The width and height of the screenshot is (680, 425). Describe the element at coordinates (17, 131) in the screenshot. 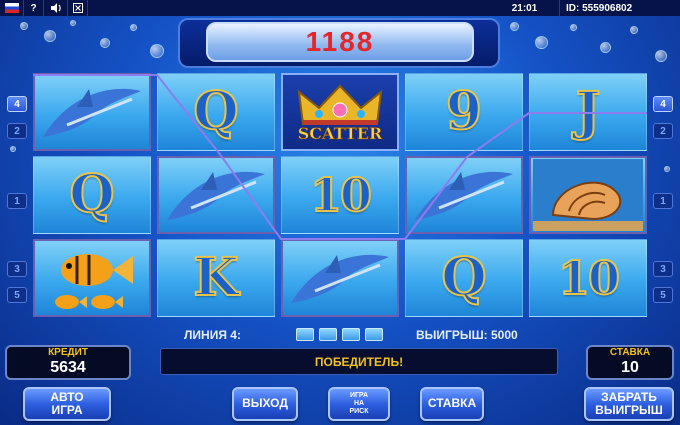

I see `line-indicator-left-2: 2` at that location.